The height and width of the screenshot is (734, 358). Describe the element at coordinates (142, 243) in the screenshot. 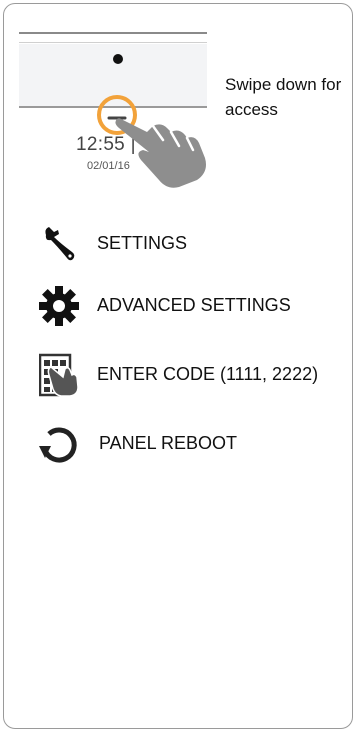

I see `menu-item-label: SETTINGS` at that location.